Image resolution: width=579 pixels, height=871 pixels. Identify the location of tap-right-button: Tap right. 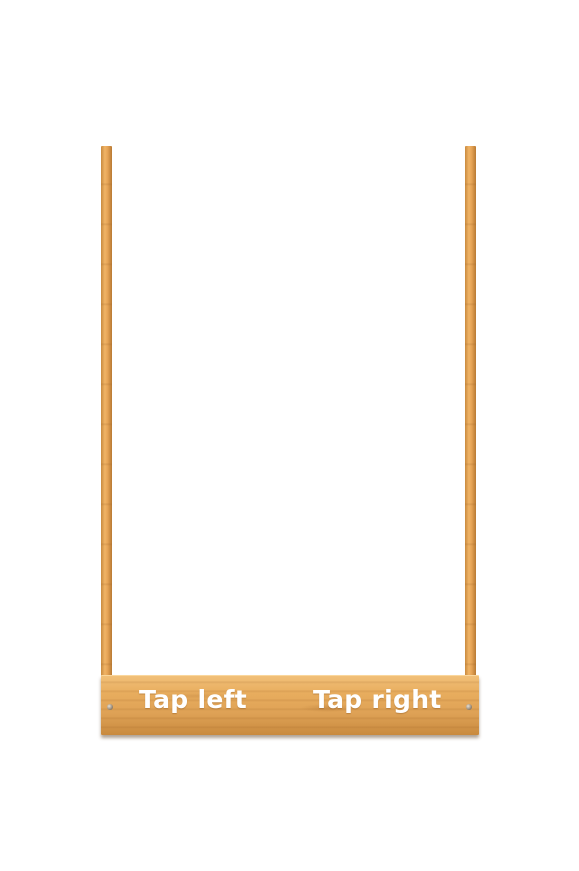
(377, 699).